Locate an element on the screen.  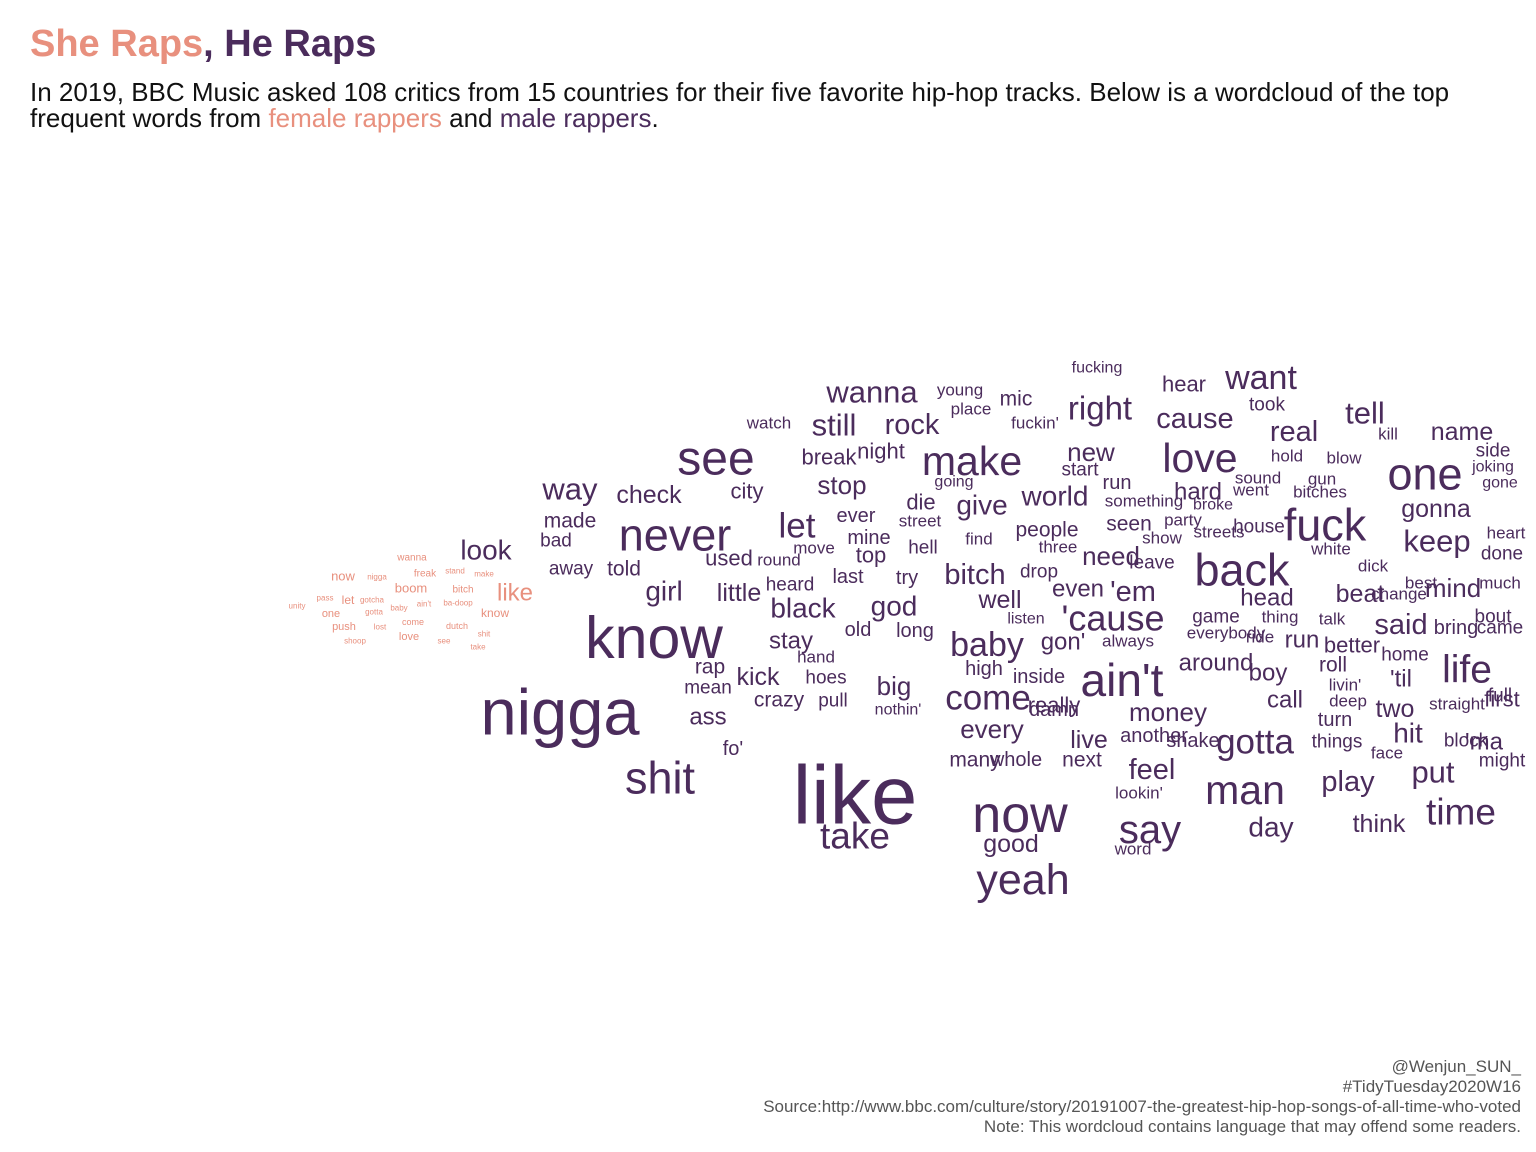
word-male-115: mine is located at coordinates (868, 538).